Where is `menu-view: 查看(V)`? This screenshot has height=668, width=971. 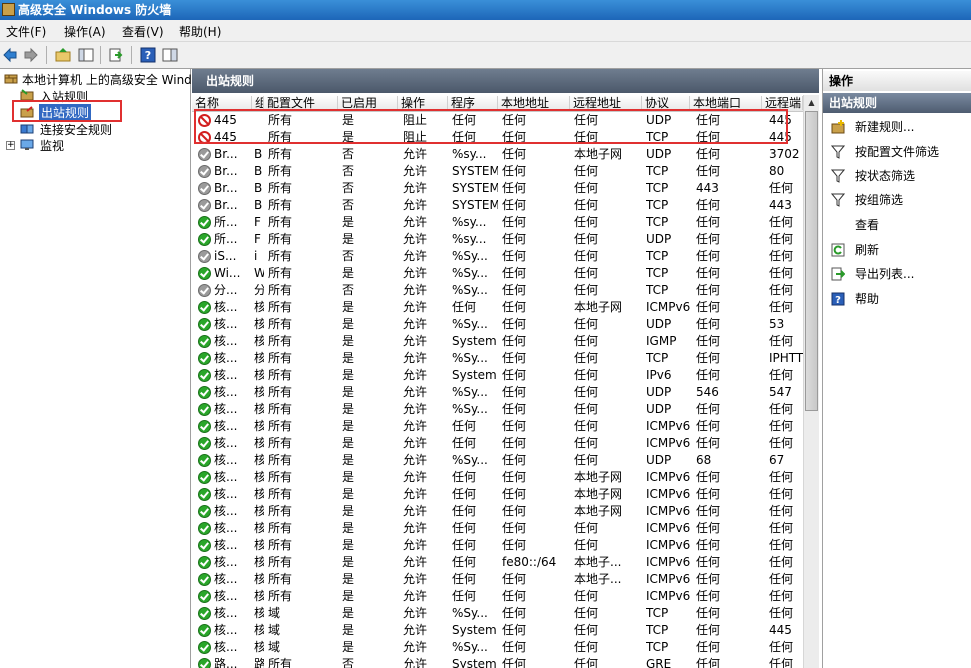
menu-view: 查看(V) is located at coordinates (143, 31).